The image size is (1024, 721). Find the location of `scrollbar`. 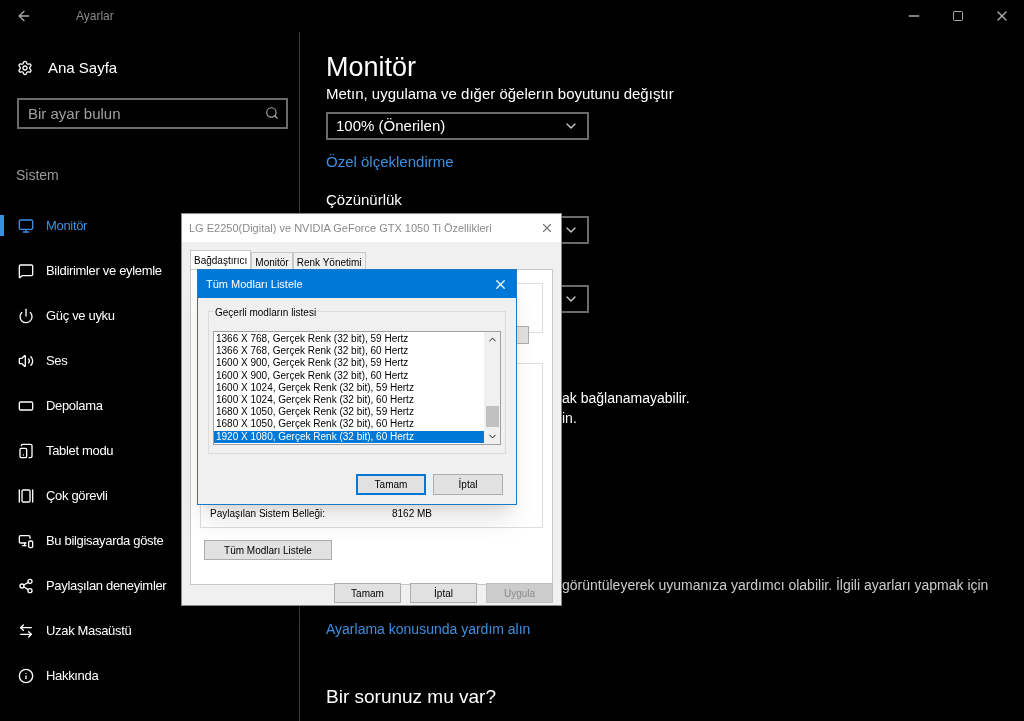

scrollbar is located at coordinates (492, 388).